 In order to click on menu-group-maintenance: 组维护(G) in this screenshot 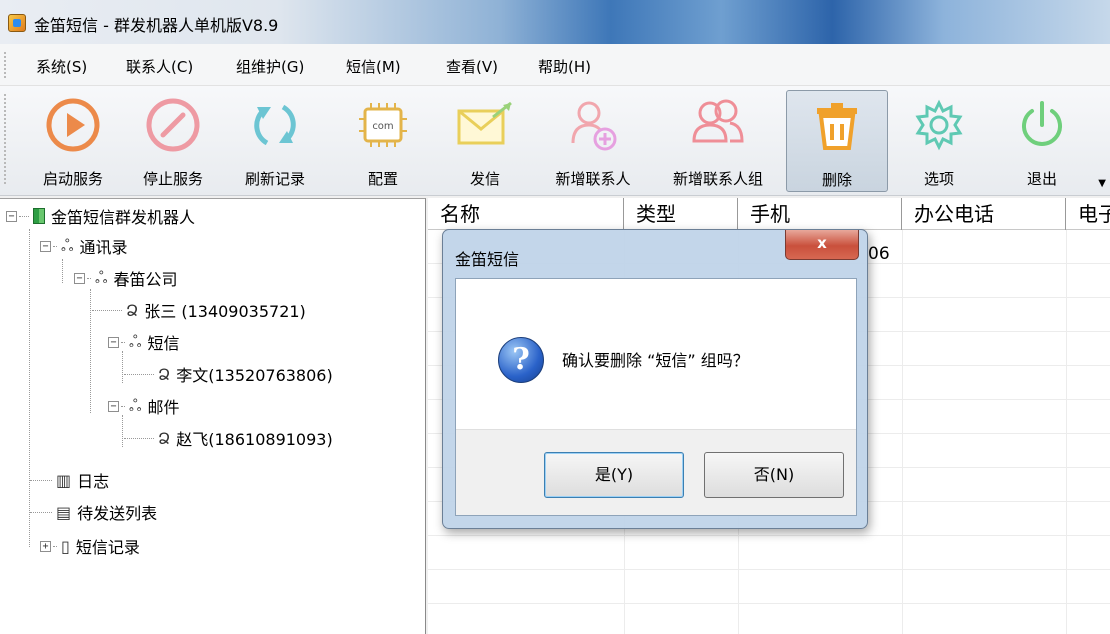, I will do `click(270, 66)`.